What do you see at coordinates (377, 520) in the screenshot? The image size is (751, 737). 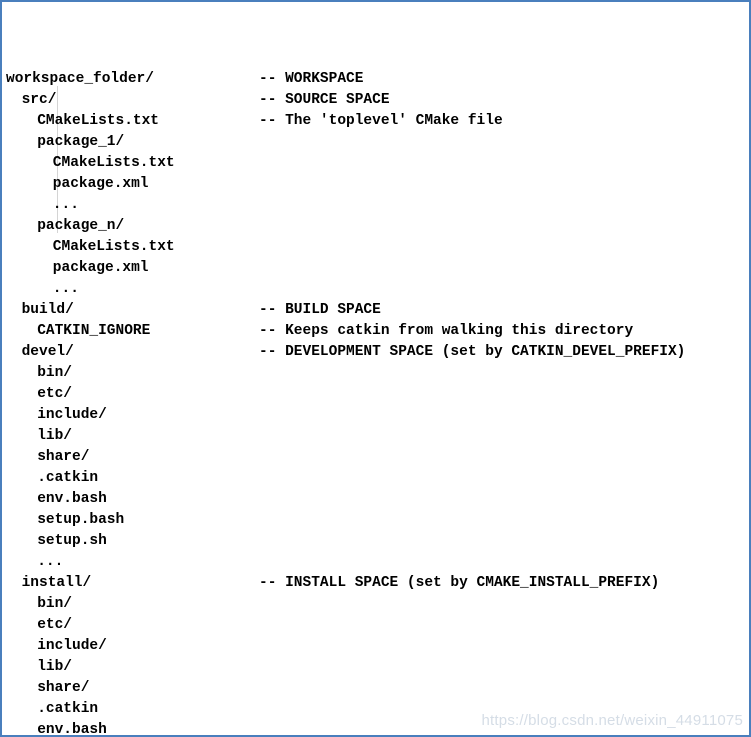 I see `code-line: setup.bash` at bounding box center [377, 520].